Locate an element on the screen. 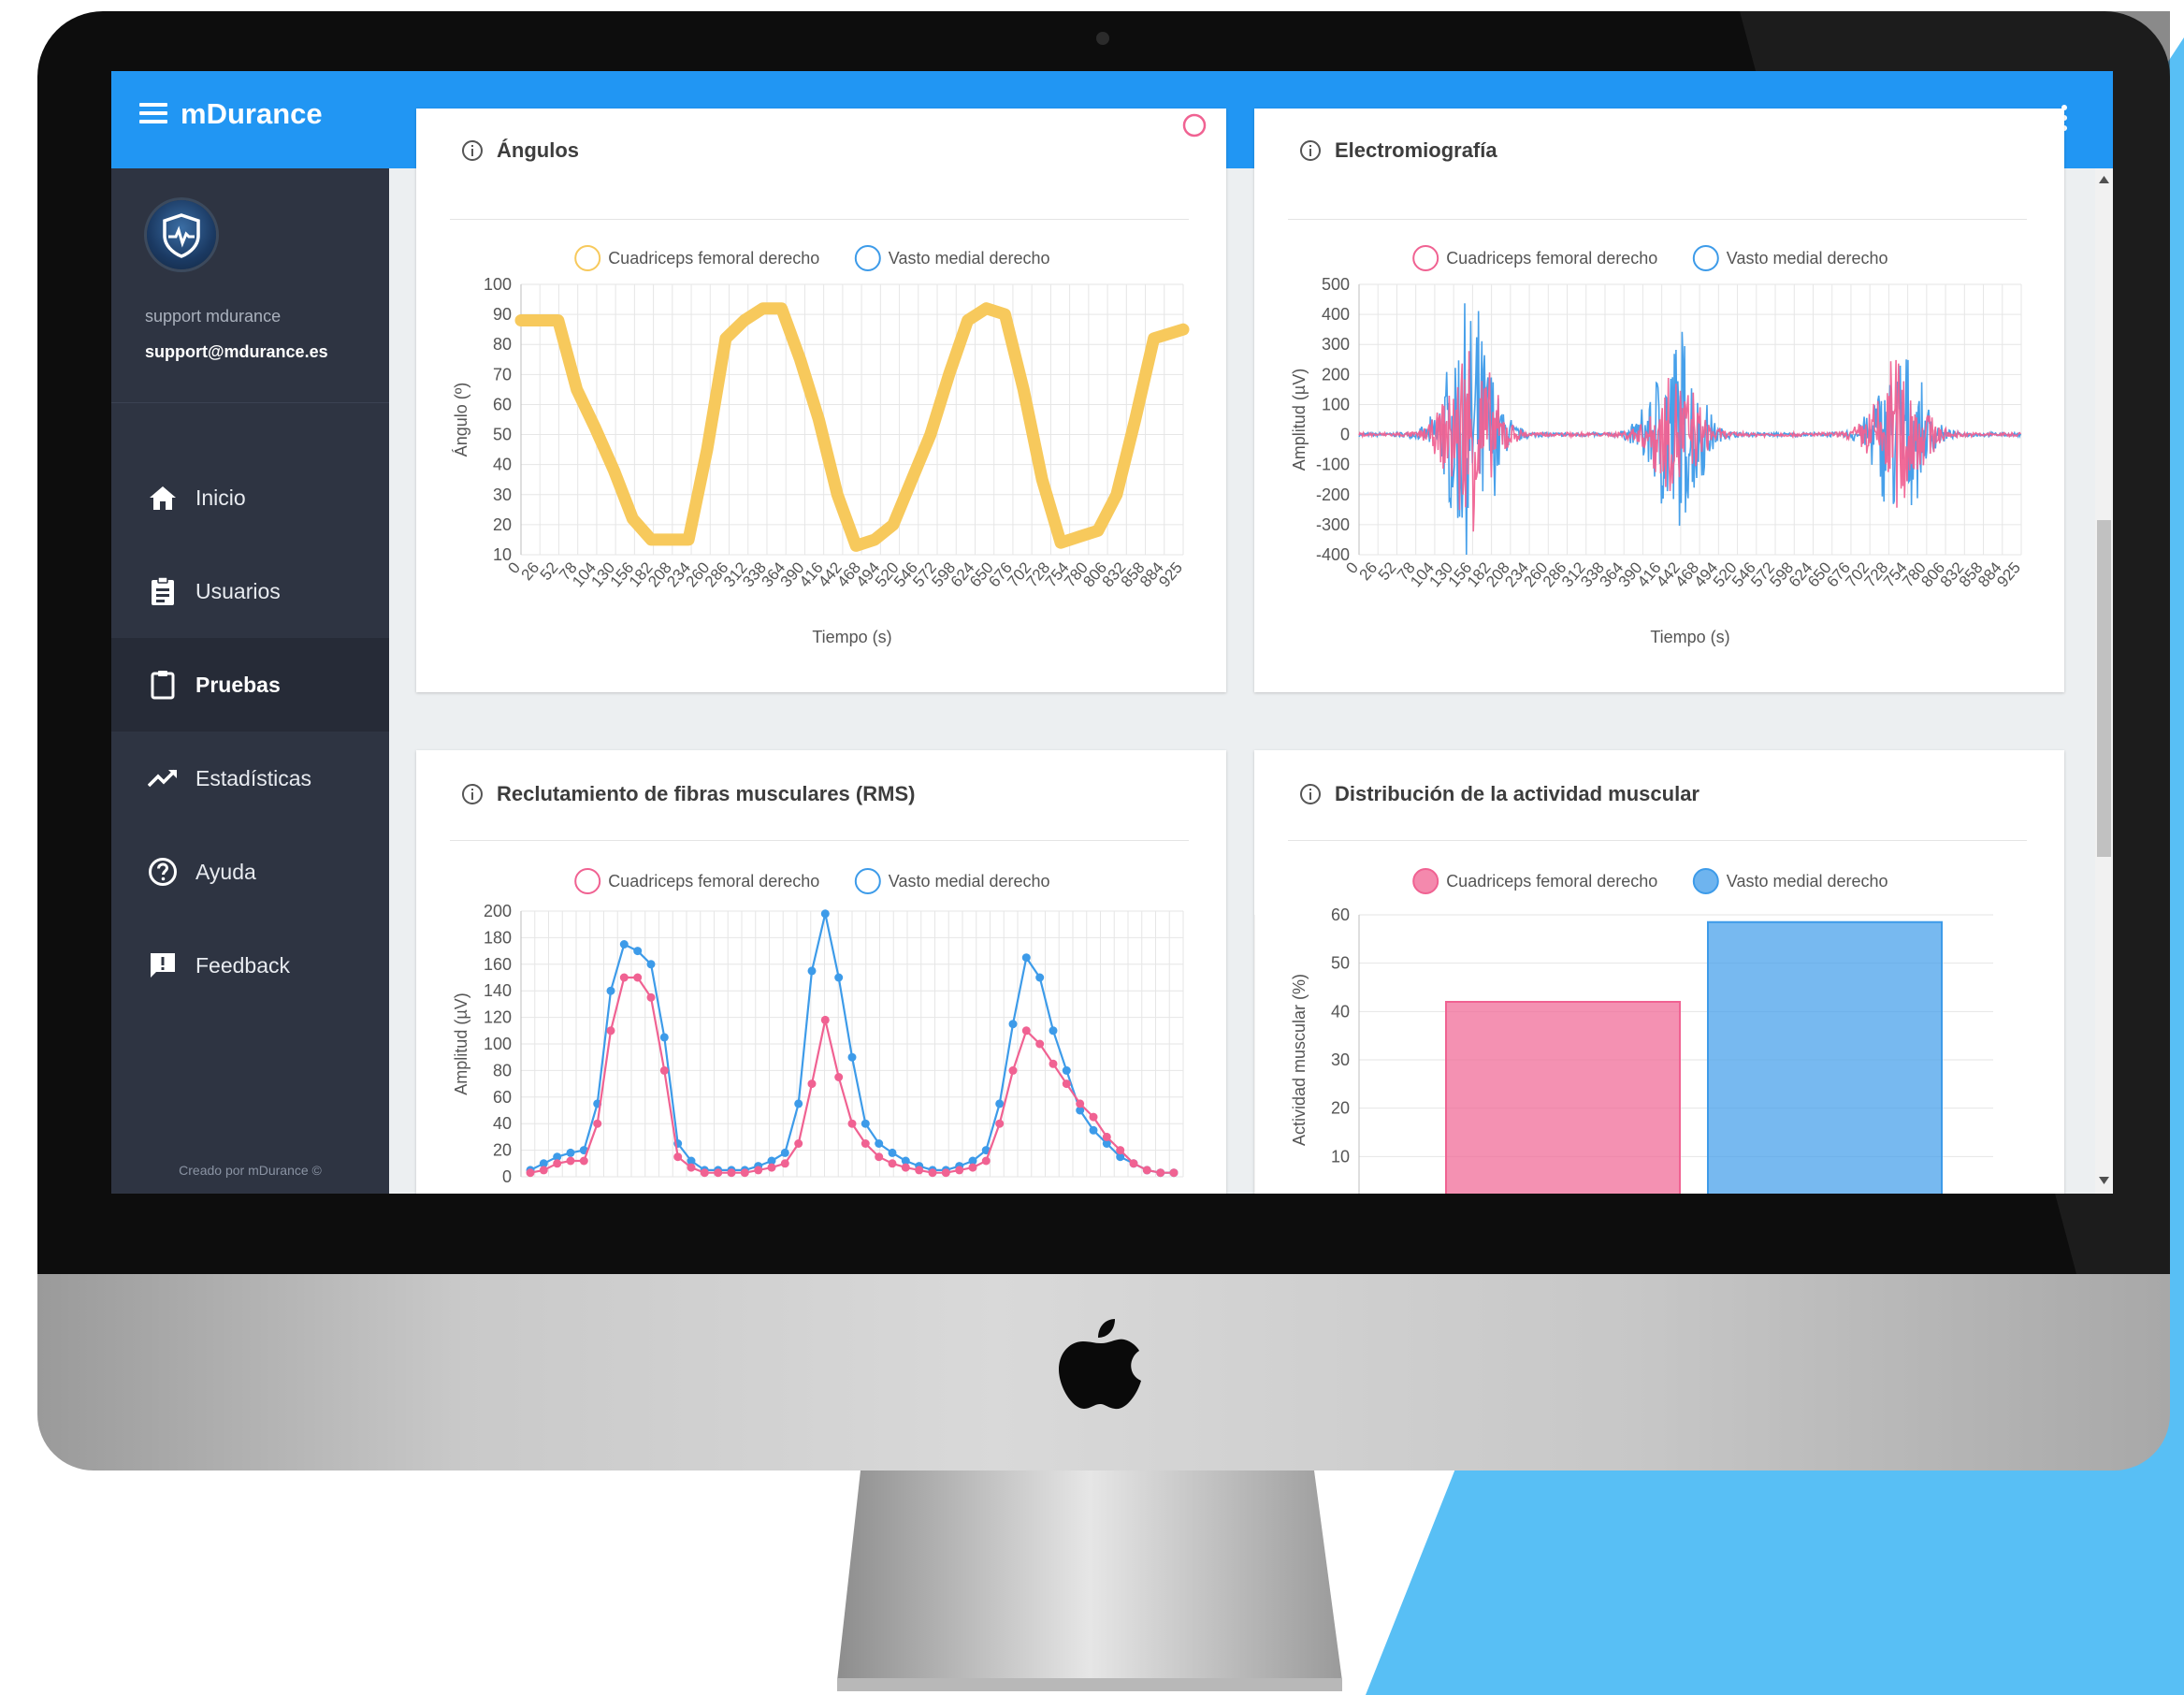 The height and width of the screenshot is (1695, 2184). shield-heartbeat-icon is located at coordinates (181, 235).